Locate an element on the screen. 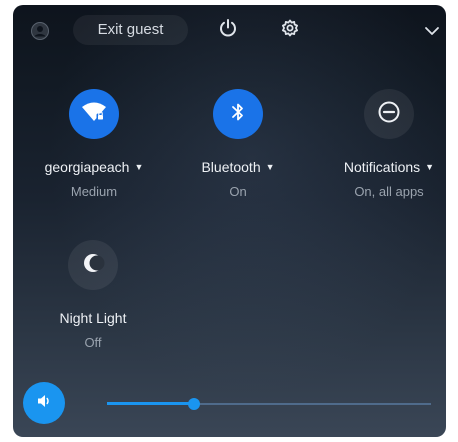  power-icon is located at coordinates (228, 30).